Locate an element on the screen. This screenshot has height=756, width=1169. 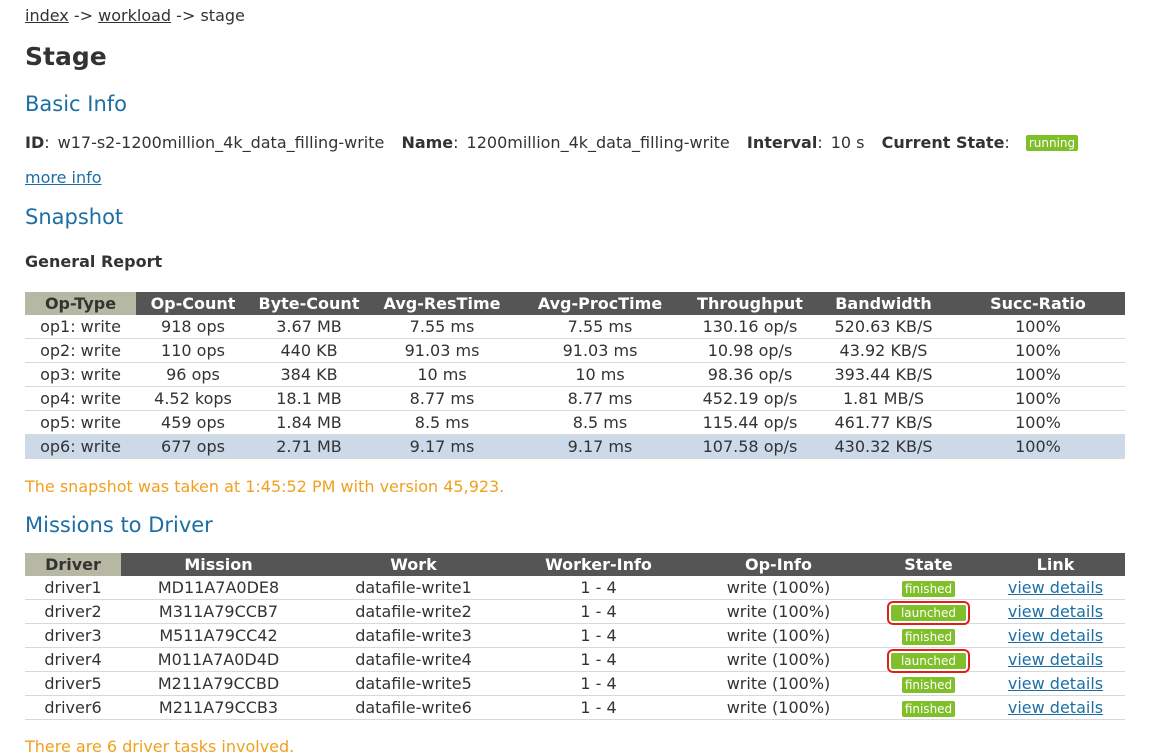
column-header: Driver is located at coordinates (73, 564).